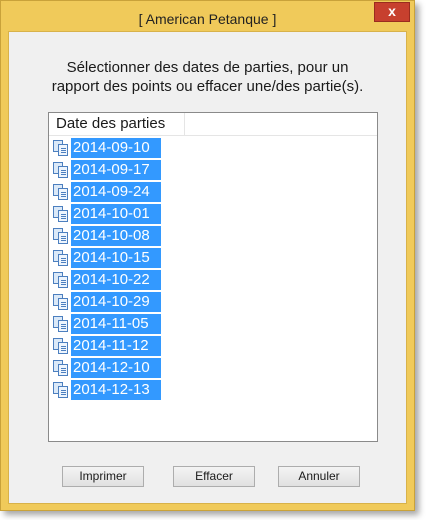 Image resolution: width=426 pixels, height=520 pixels. What do you see at coordinates (116, 368) in the screenshot?
I see `list-item-label: 2014-12-10` at bounding box center [116, 368].